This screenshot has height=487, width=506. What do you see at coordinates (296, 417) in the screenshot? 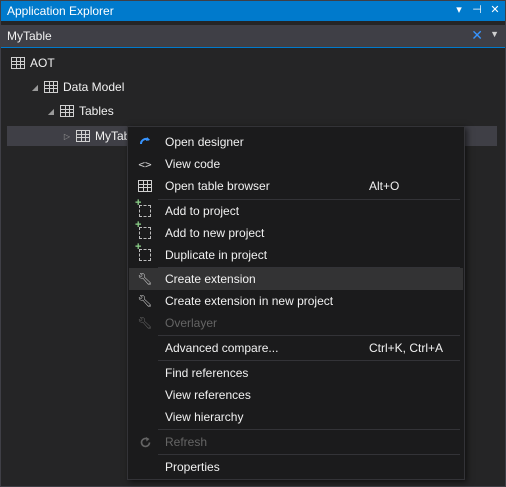
I see `menu-item-view-hierarchy: View hierarchy` at bounding box center [296, 417].